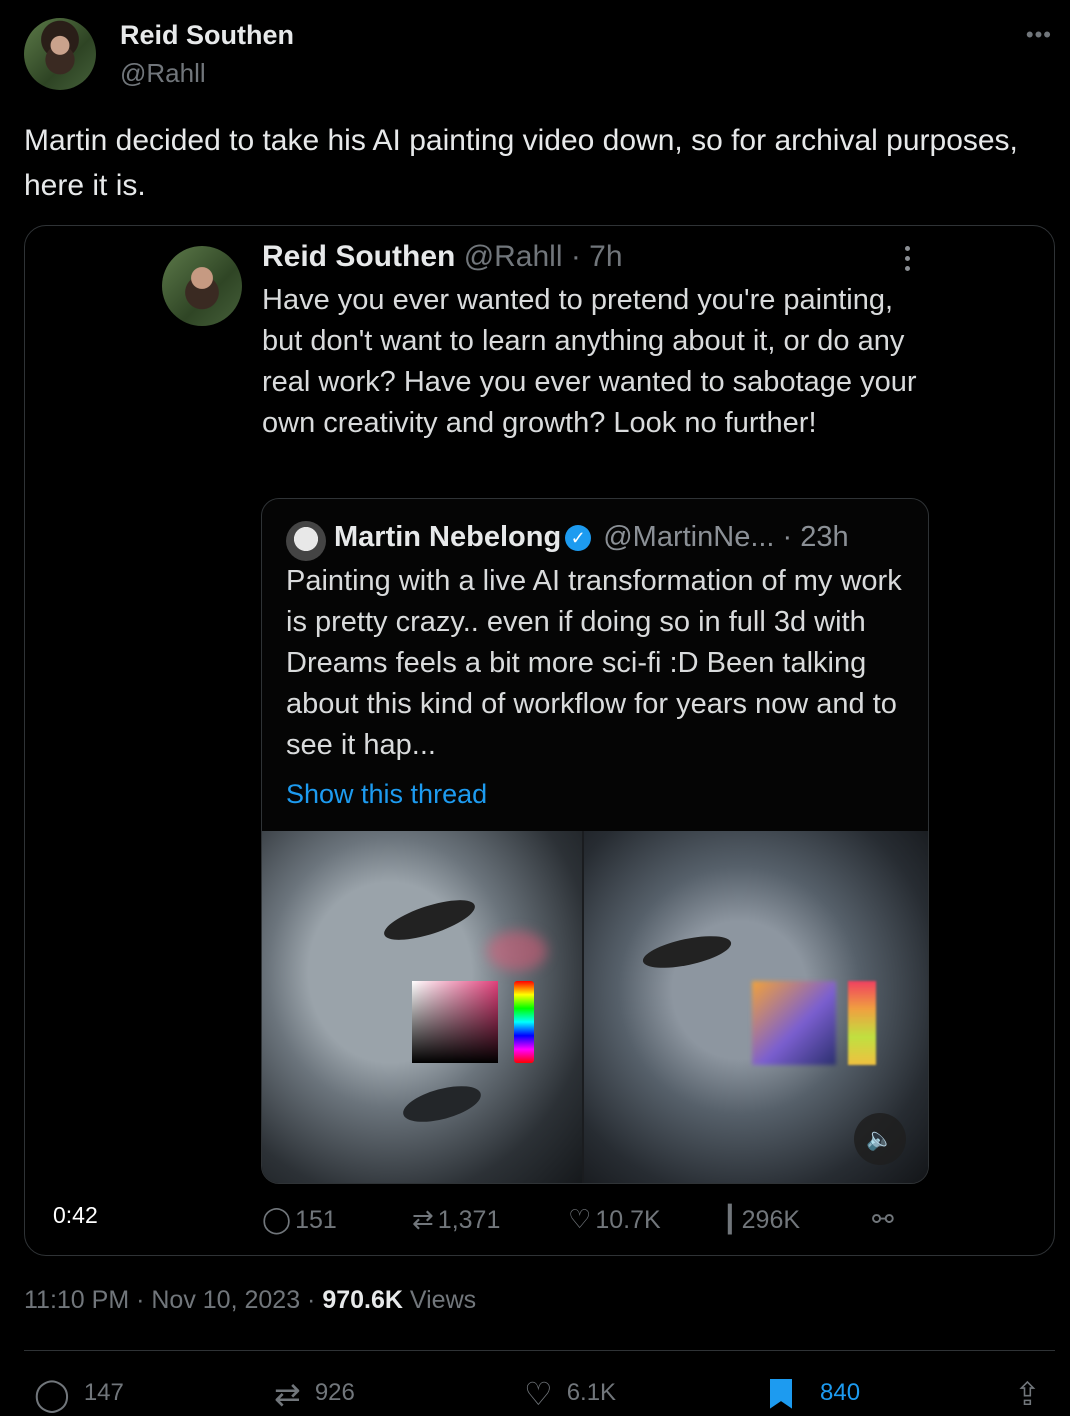 This screenshot has height=1416, width=1070. Describe the element at coordinates (306, 541) in the screenshot. I see `quote-avatar` at that location.